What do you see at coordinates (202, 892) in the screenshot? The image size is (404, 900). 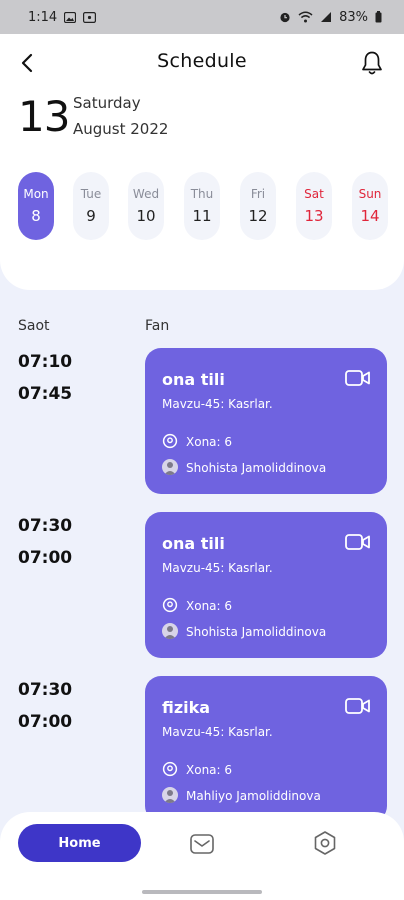 I see `home-indicator` at bounding box center [202, 892].